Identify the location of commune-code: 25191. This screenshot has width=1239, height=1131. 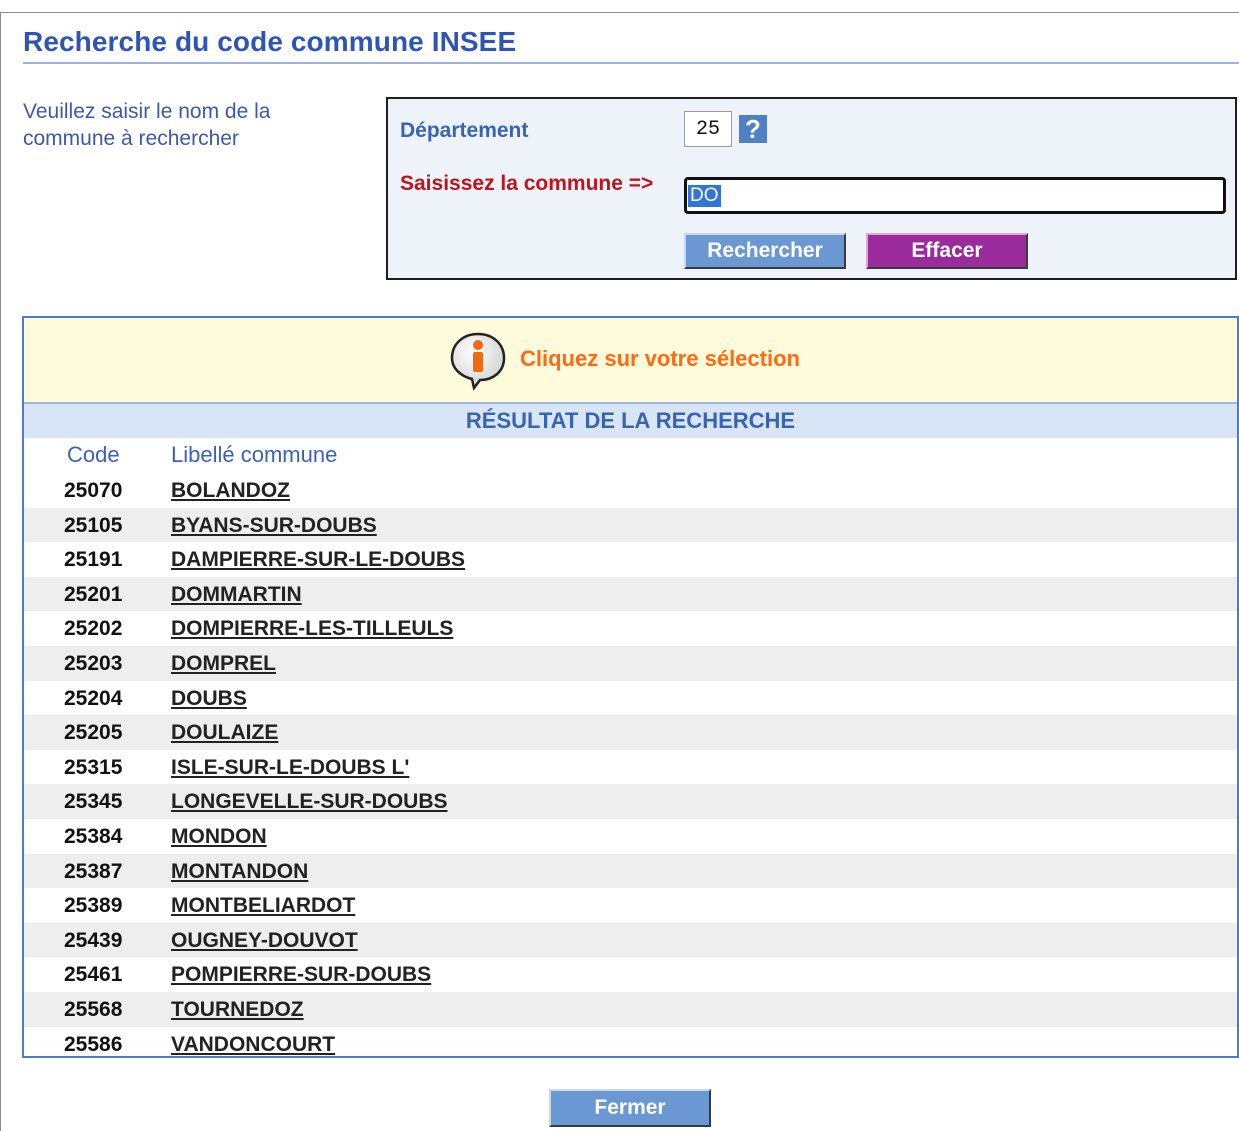
(93, 560).